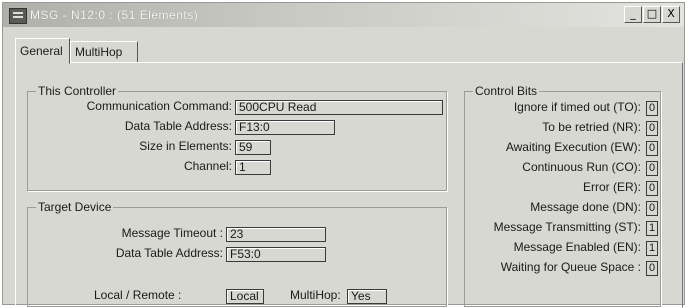  What do you see at coordinates (367, 296) in the screenshot?
I see `multihop-field: Yes` at bounding box center [367, 296].